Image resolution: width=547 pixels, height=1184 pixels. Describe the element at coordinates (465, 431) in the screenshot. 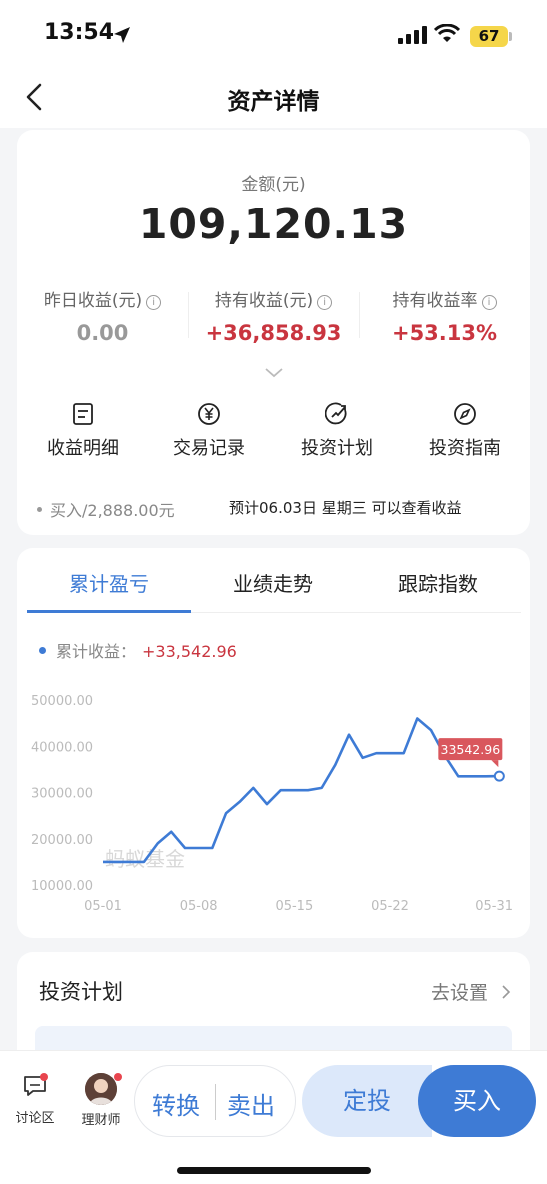

I see `action-invest-guide: 投资指南` at that location.